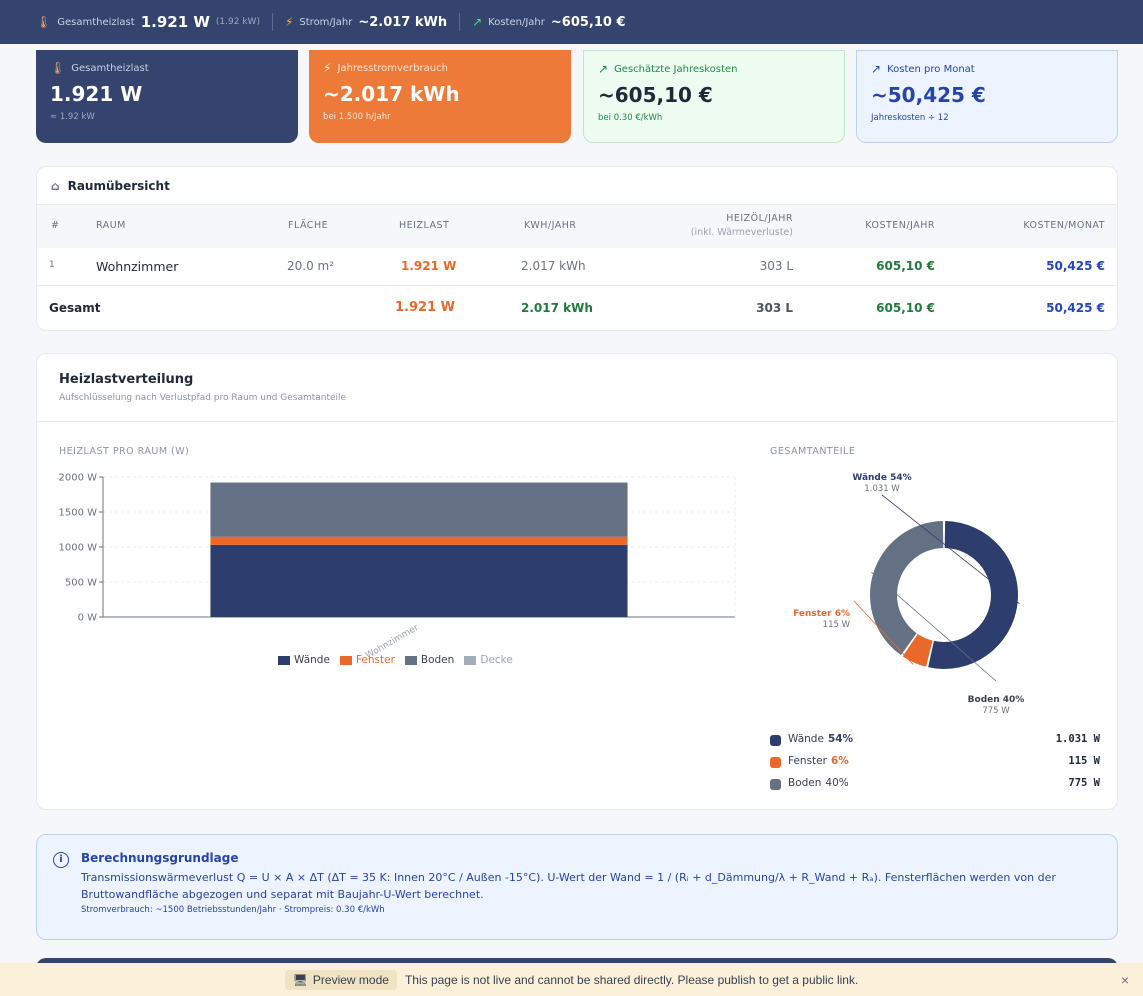 This screenshot has height=996, width=1143. What do you see at coordinates (906, 588) in the screenshot?
I see `donut-slice-boden` at bounding box center [906, 588].